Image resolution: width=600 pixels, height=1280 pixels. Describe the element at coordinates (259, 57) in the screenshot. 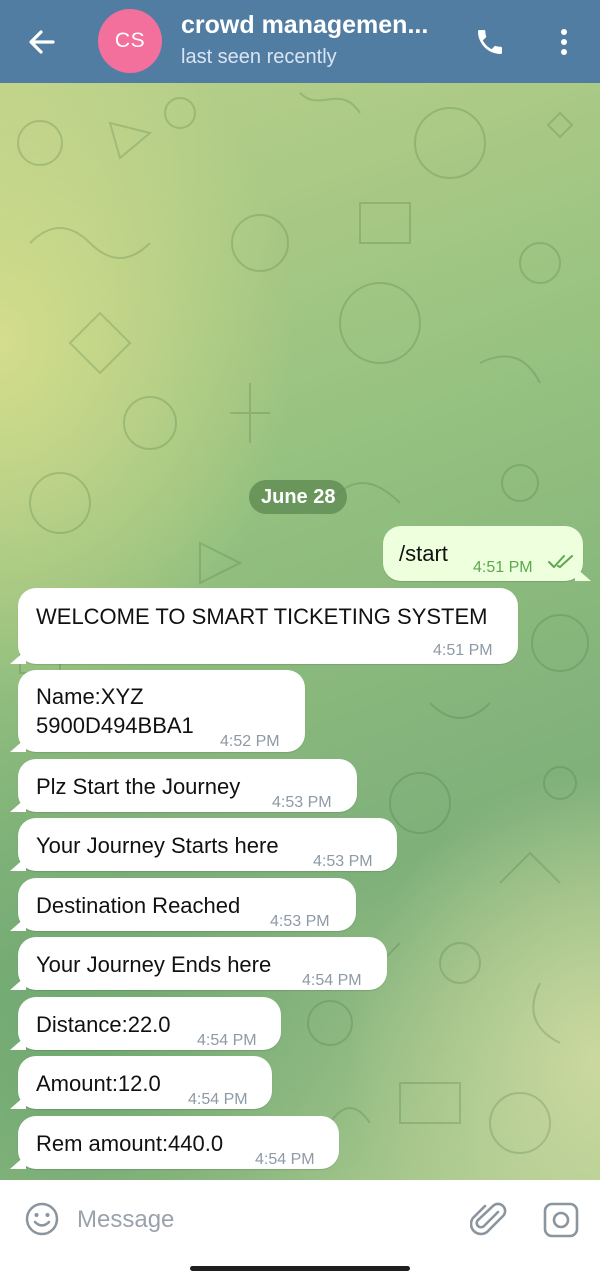

I see `chat-status: last seen recently` at that location.